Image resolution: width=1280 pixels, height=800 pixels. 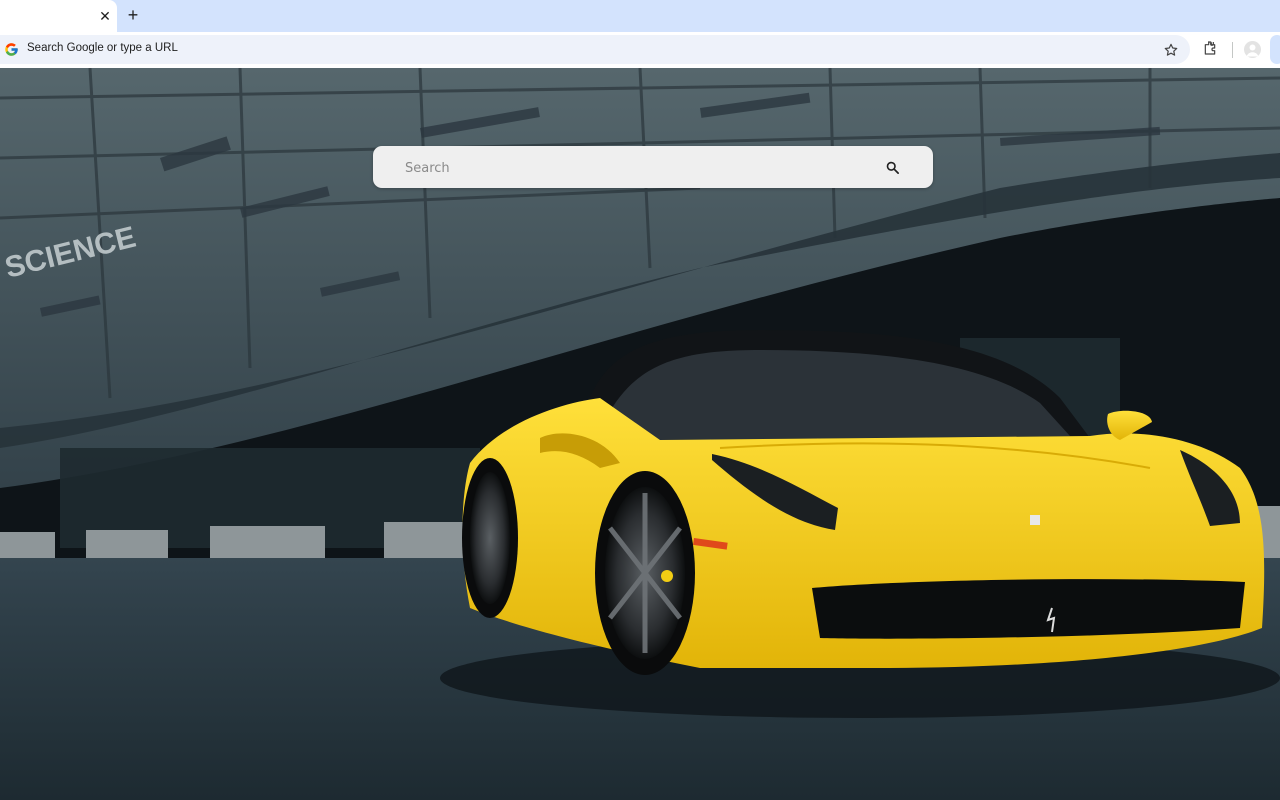 What do you see at coordinates (1232, 50) in the screenshot?
I see `toolbar-divider` at bounding box center [1232, 50].